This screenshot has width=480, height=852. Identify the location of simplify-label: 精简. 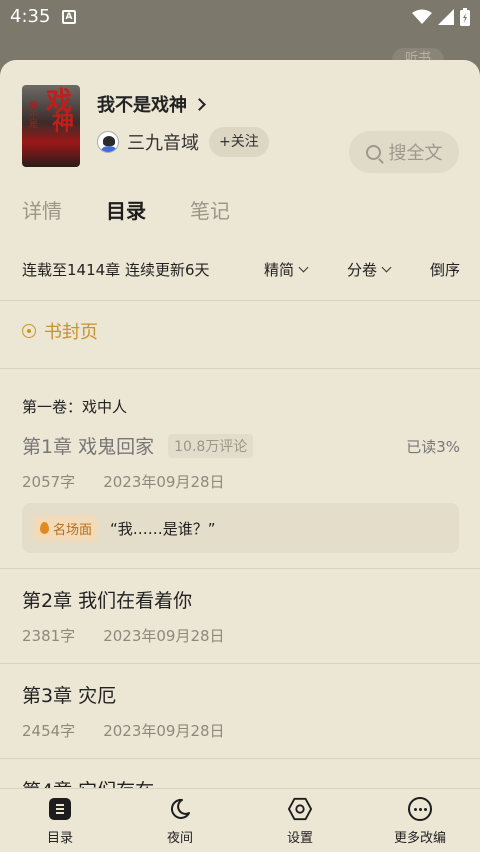
(279, 270).